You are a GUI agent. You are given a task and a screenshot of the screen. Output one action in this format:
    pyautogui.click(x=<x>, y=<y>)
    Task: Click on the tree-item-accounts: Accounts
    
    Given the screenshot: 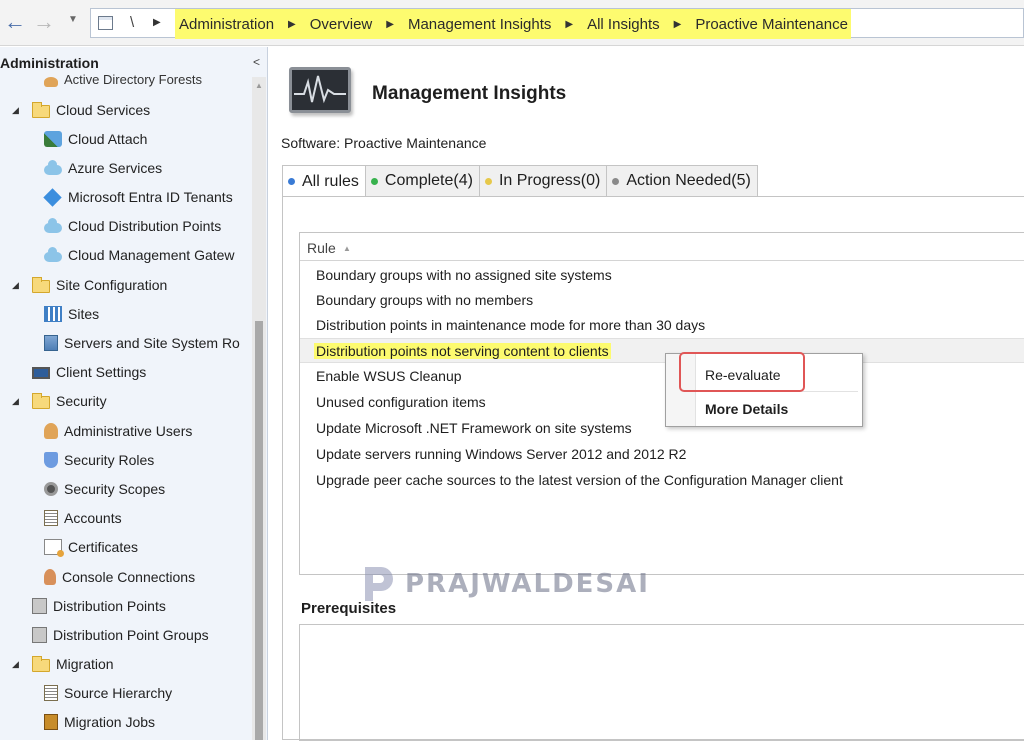 What is the action you would take?
    pyautogui.click(x=83, y=518)
    